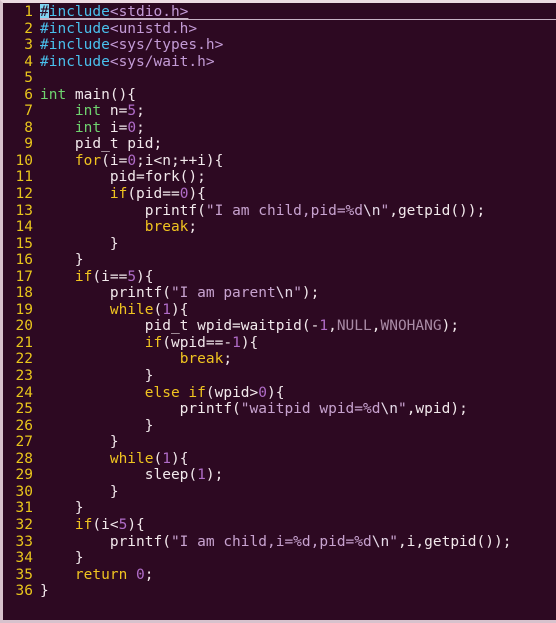  I want to click on code-line-text: if(wpid==-1){, so click(298, 343).